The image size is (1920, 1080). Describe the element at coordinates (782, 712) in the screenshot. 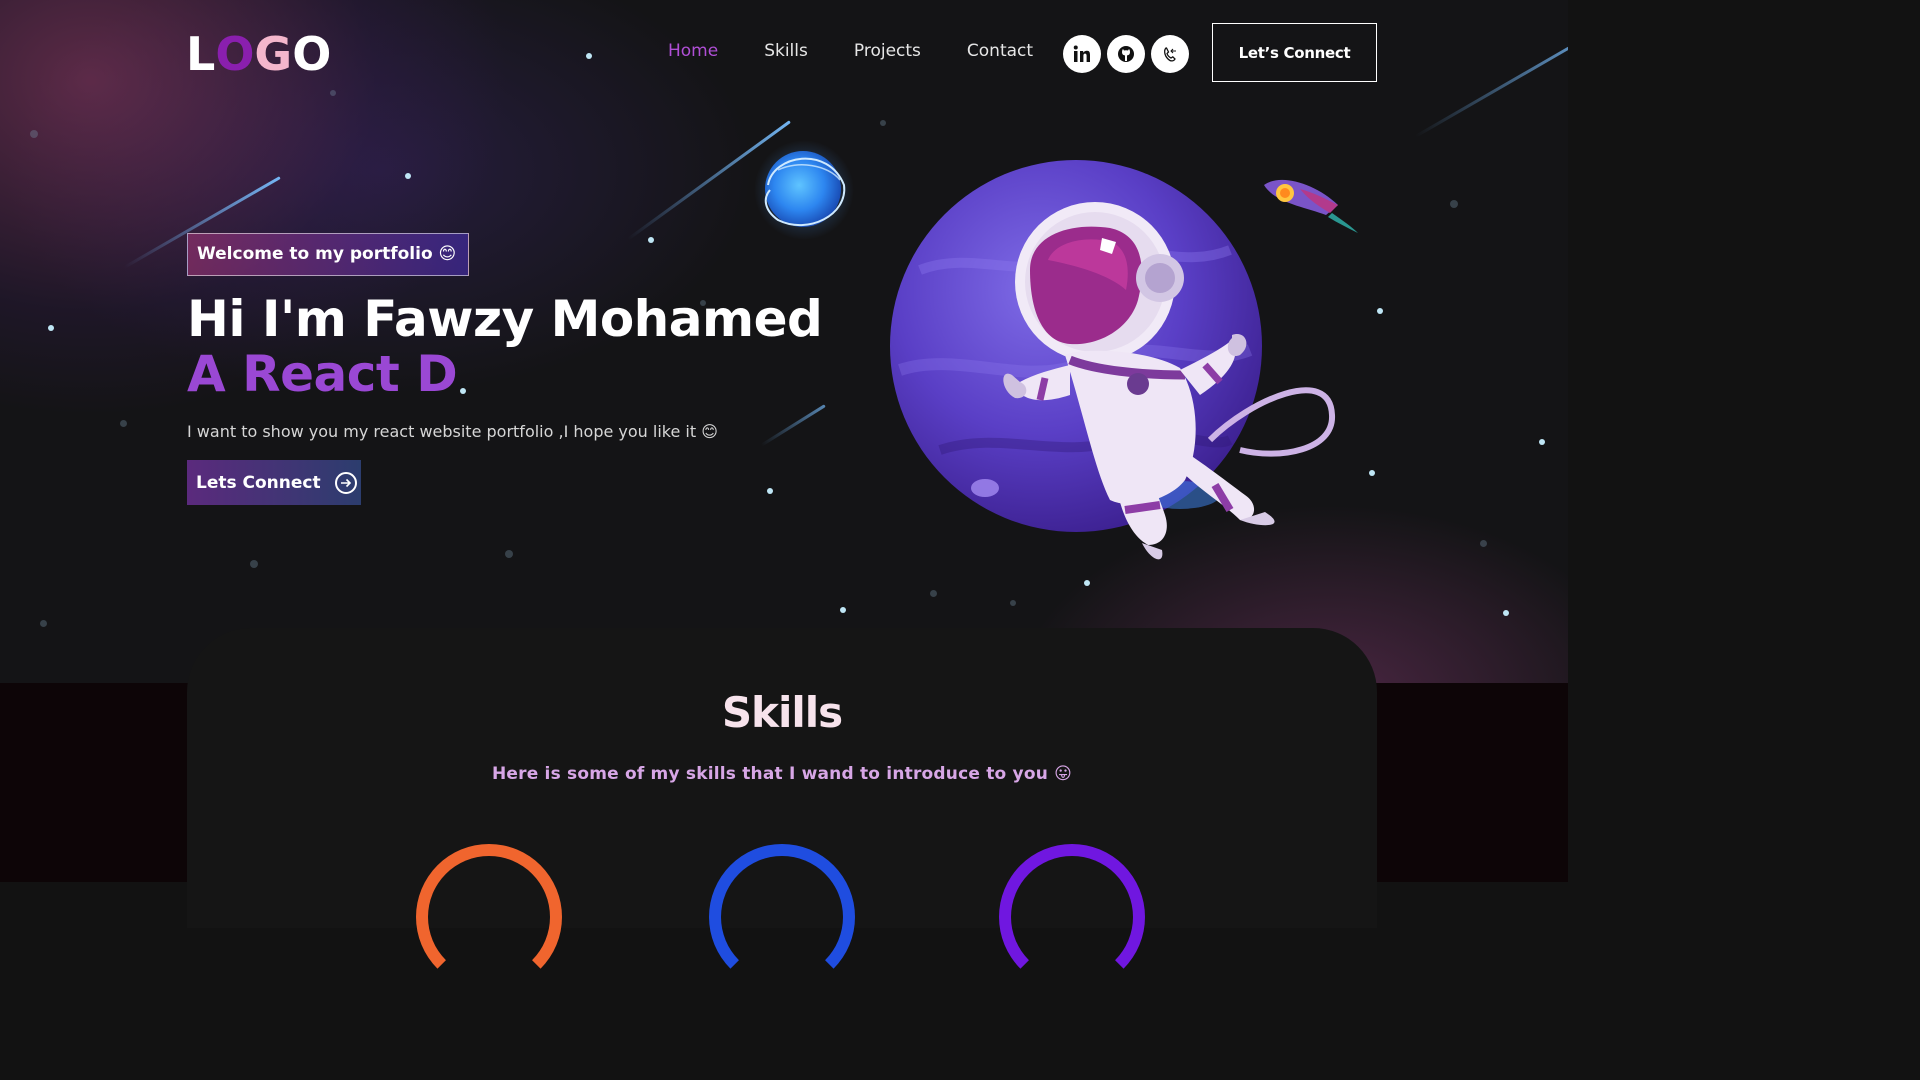

I see `skills-title: Skills` at that location.